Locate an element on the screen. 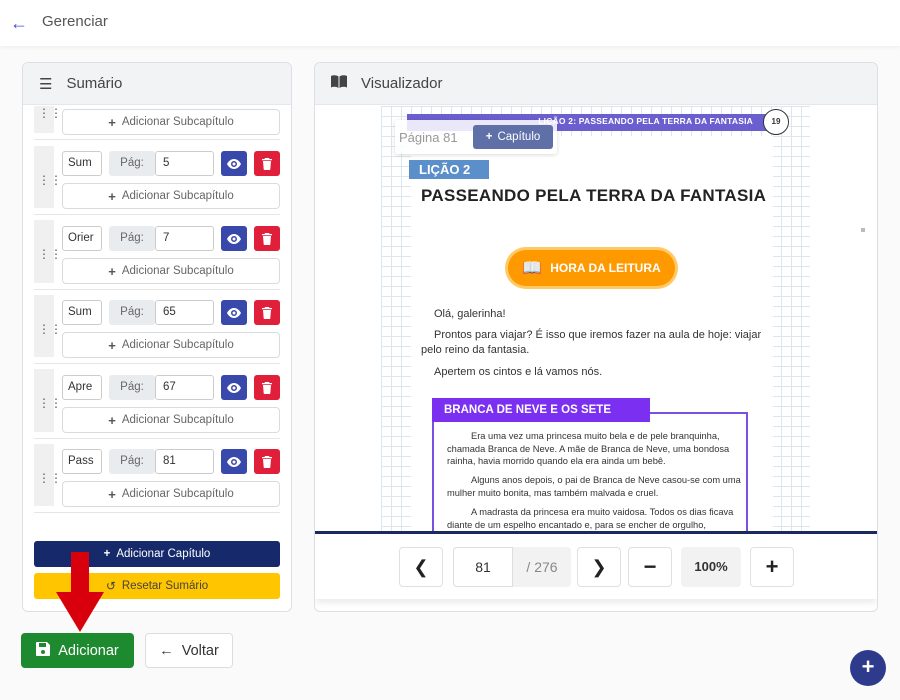  reading-time-label: HORA DA LEITURA is located at coordinates (605, 268).